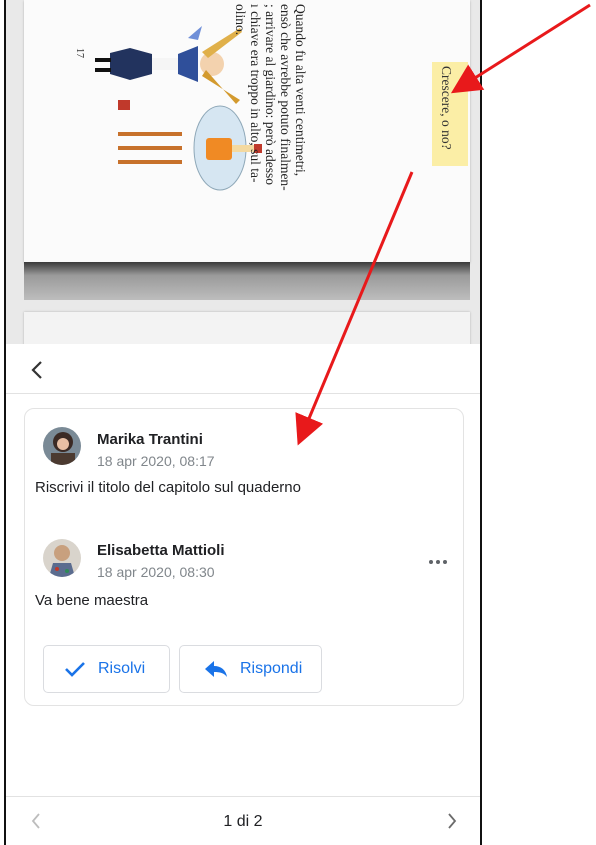 Image resolution: width=596 pixels, height=845 pixels. I want to click on table-illustration, so click(190, 148).